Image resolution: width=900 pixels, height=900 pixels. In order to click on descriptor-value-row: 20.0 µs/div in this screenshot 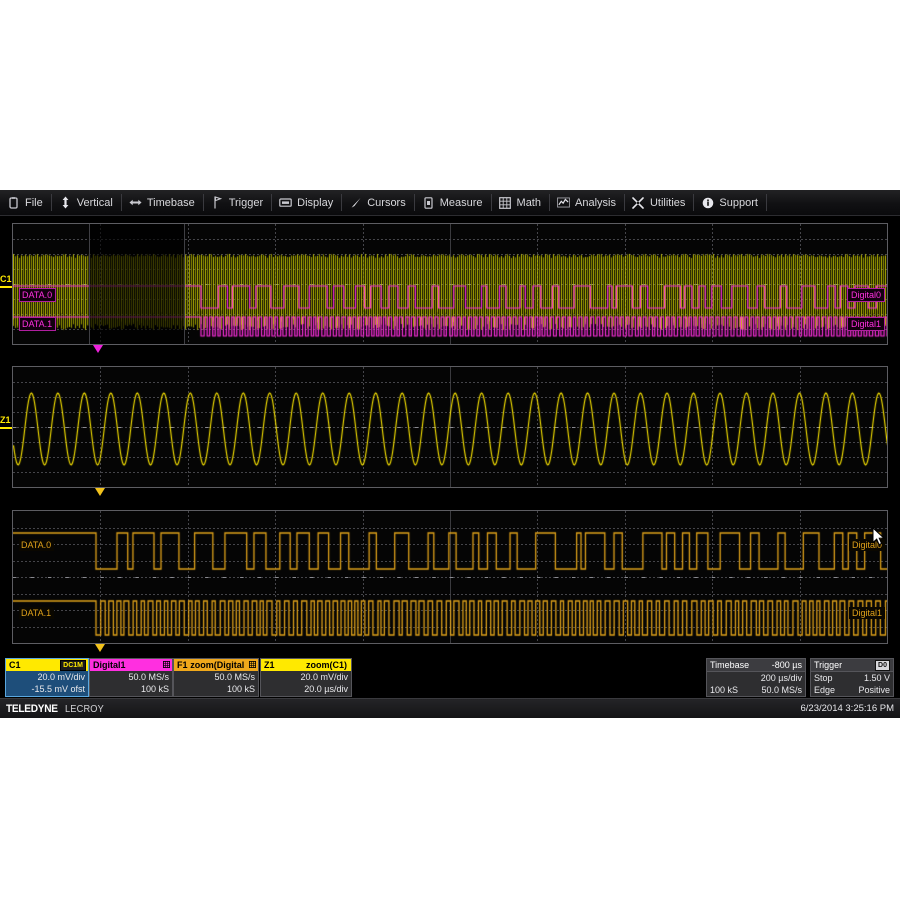, I will do `click(306, 689)`.